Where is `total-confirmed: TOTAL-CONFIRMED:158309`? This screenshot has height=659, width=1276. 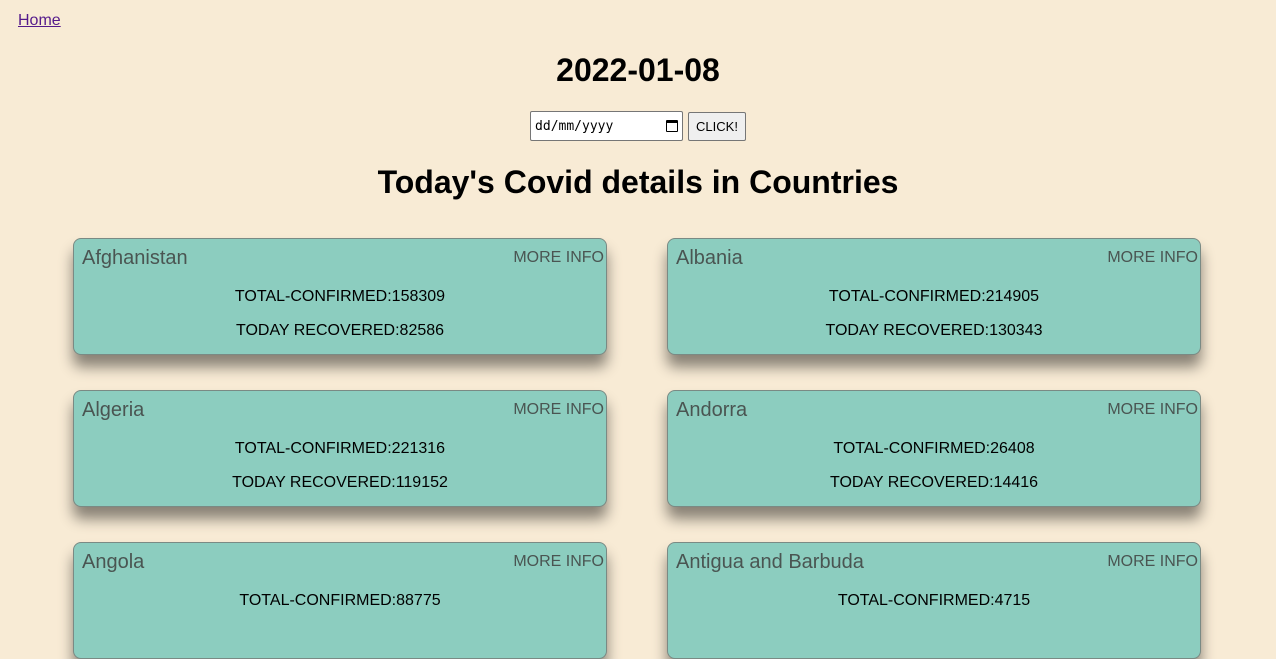 total-confirmed: TOTAL-CONFIRMED:158309 is located at coordinates (340, 296).